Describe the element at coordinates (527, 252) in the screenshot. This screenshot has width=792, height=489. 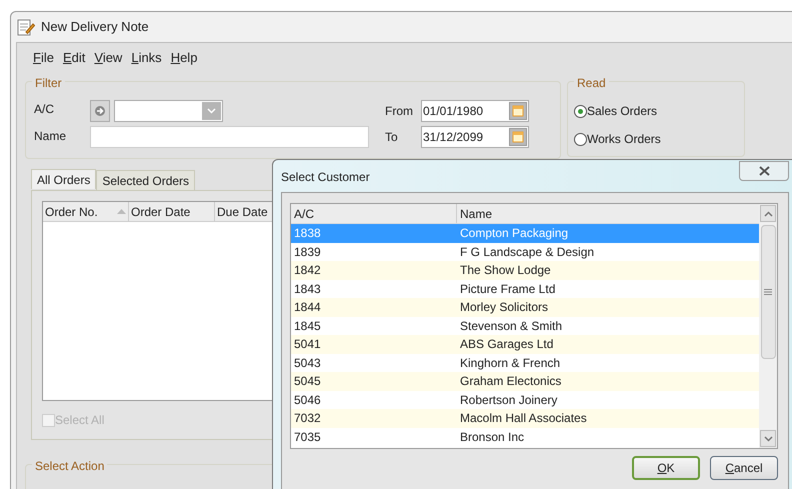
I see `table-cell-text: F G Landscape & Design` at that location.